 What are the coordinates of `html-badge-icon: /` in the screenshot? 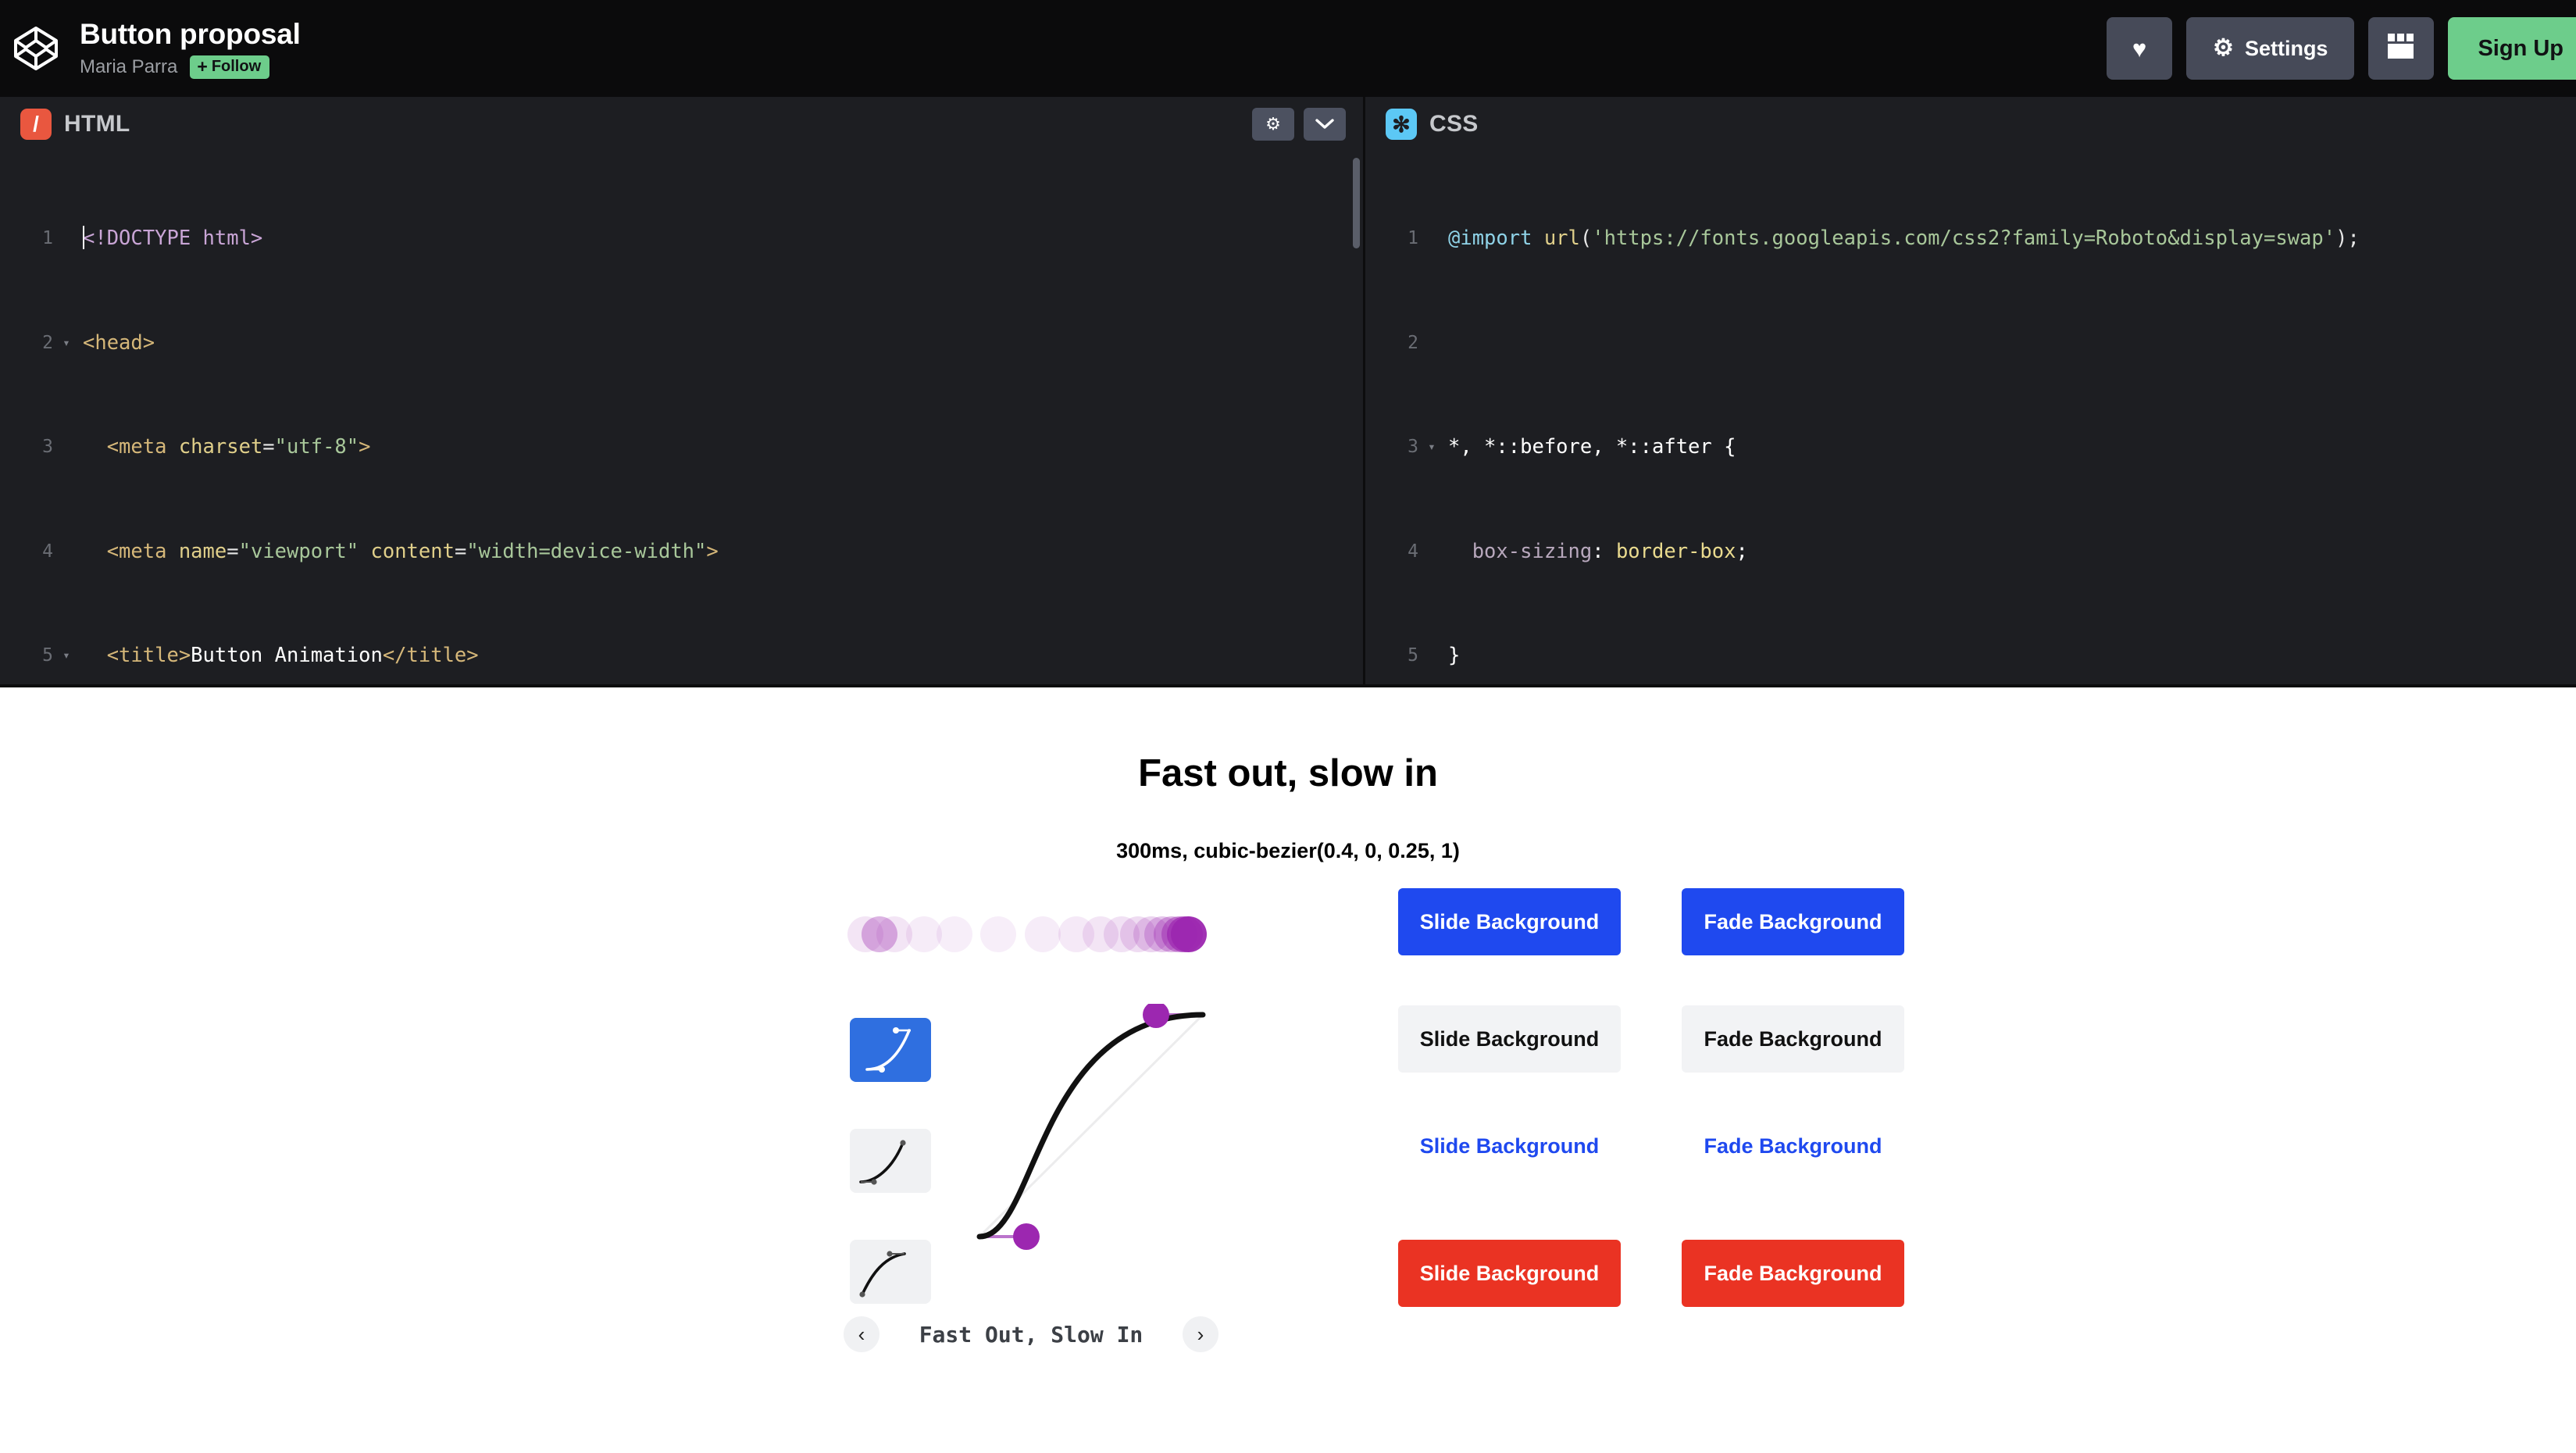 It's located at (36, 124).